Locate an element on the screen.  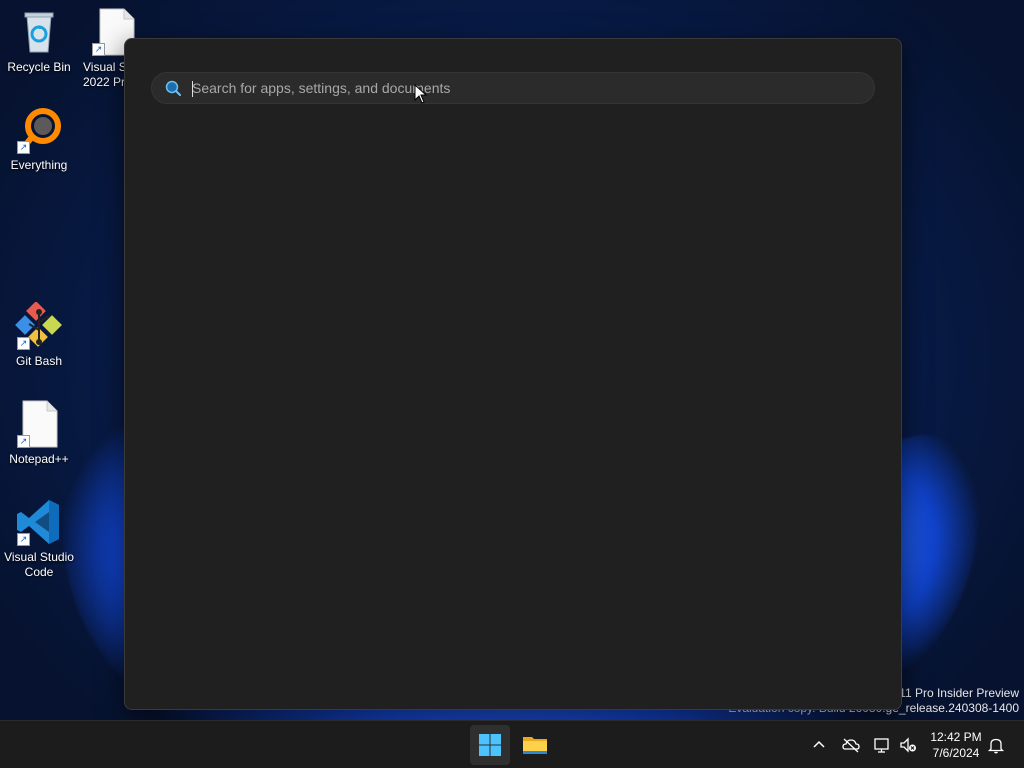
document-icon: ↗ is located at coordinates (39, 424).